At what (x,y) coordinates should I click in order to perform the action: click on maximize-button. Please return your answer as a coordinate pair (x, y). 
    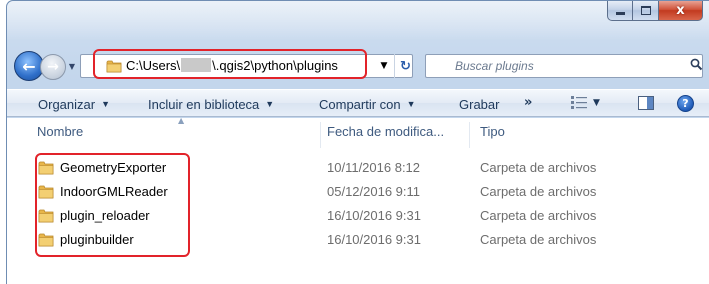
    Looking at the image, I should click on (646, 11).